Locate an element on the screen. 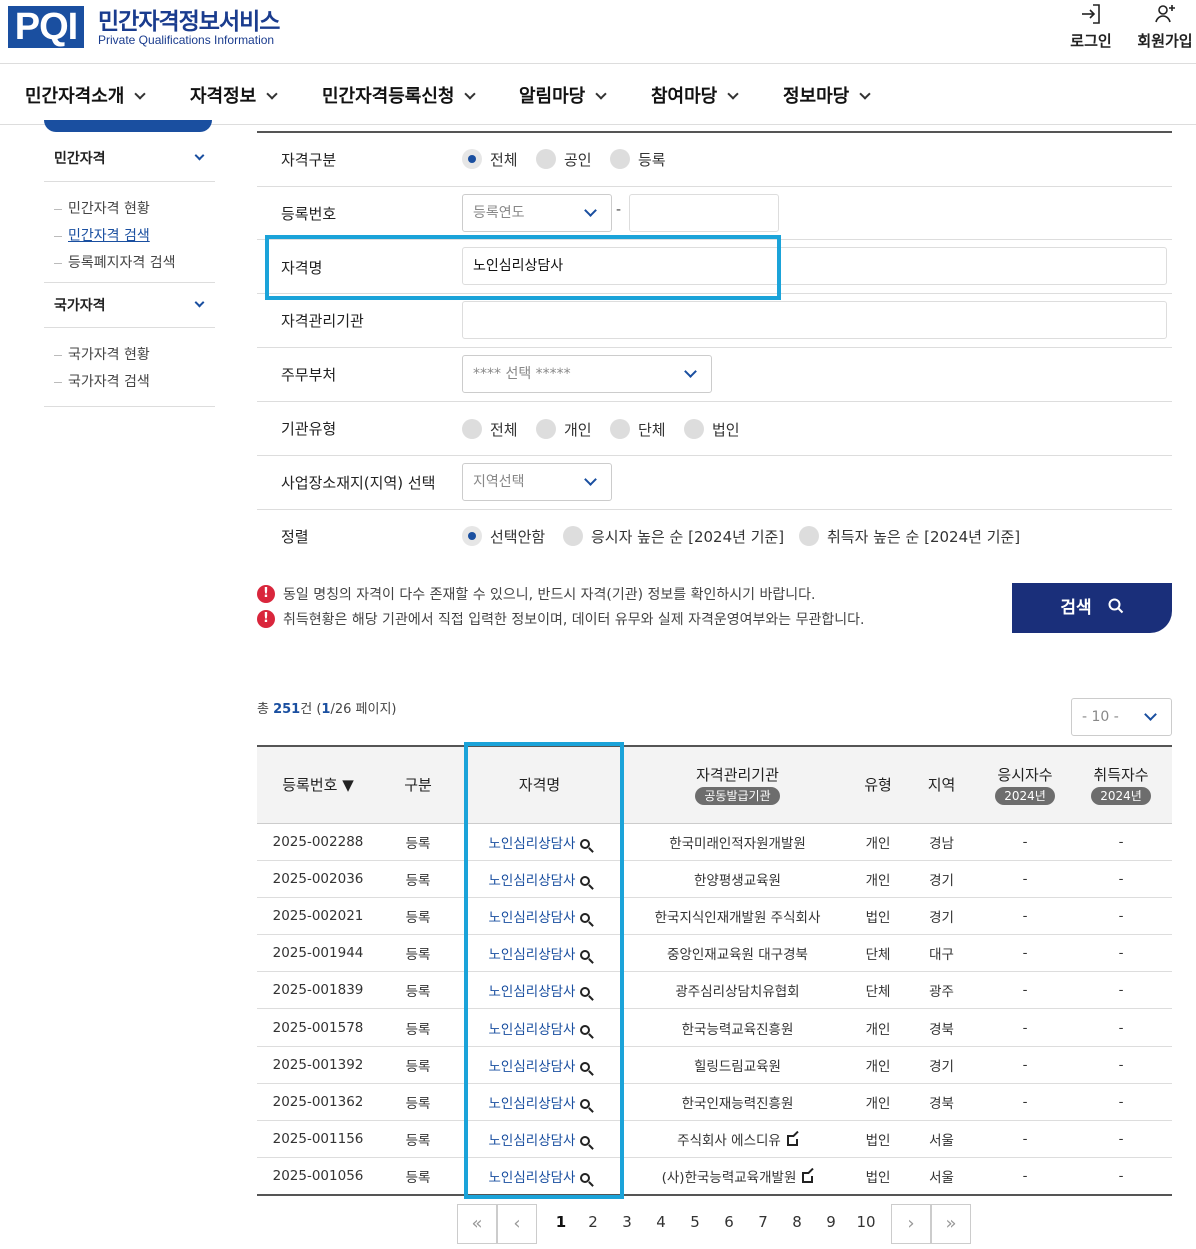  reg-no-input is located at coordinates (704, 213).